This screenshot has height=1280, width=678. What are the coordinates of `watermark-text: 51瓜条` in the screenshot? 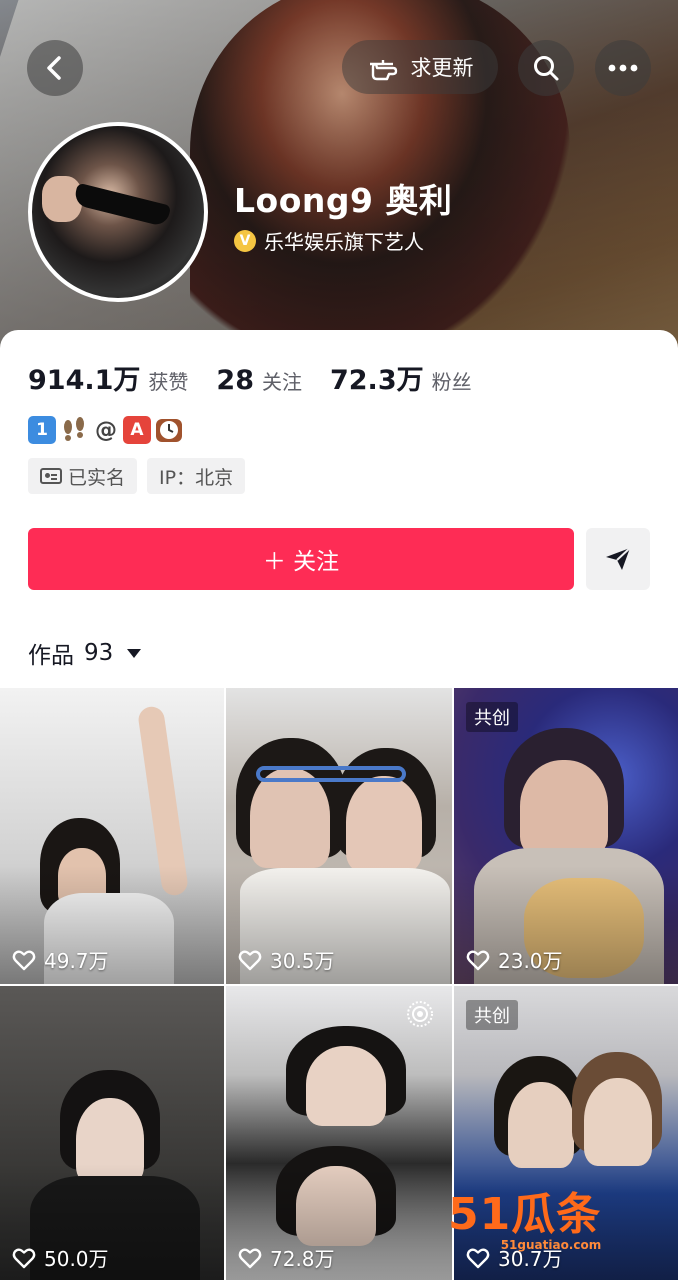 It's located at (525, 1214).